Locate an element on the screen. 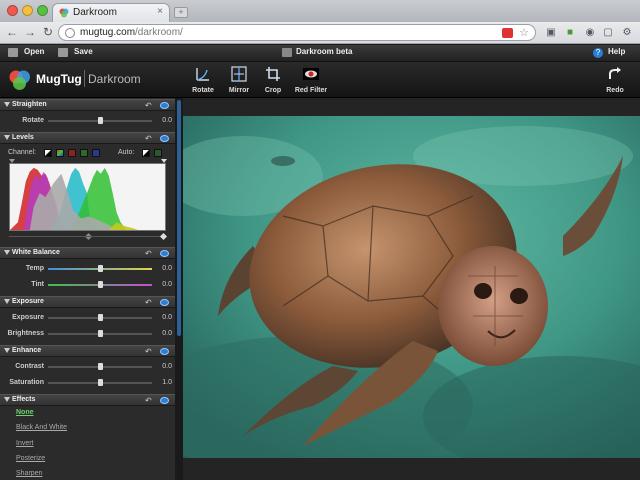 This screenshot has height=480, width=640. rotate-value: 0.0 is located at coordinates (167, 120).